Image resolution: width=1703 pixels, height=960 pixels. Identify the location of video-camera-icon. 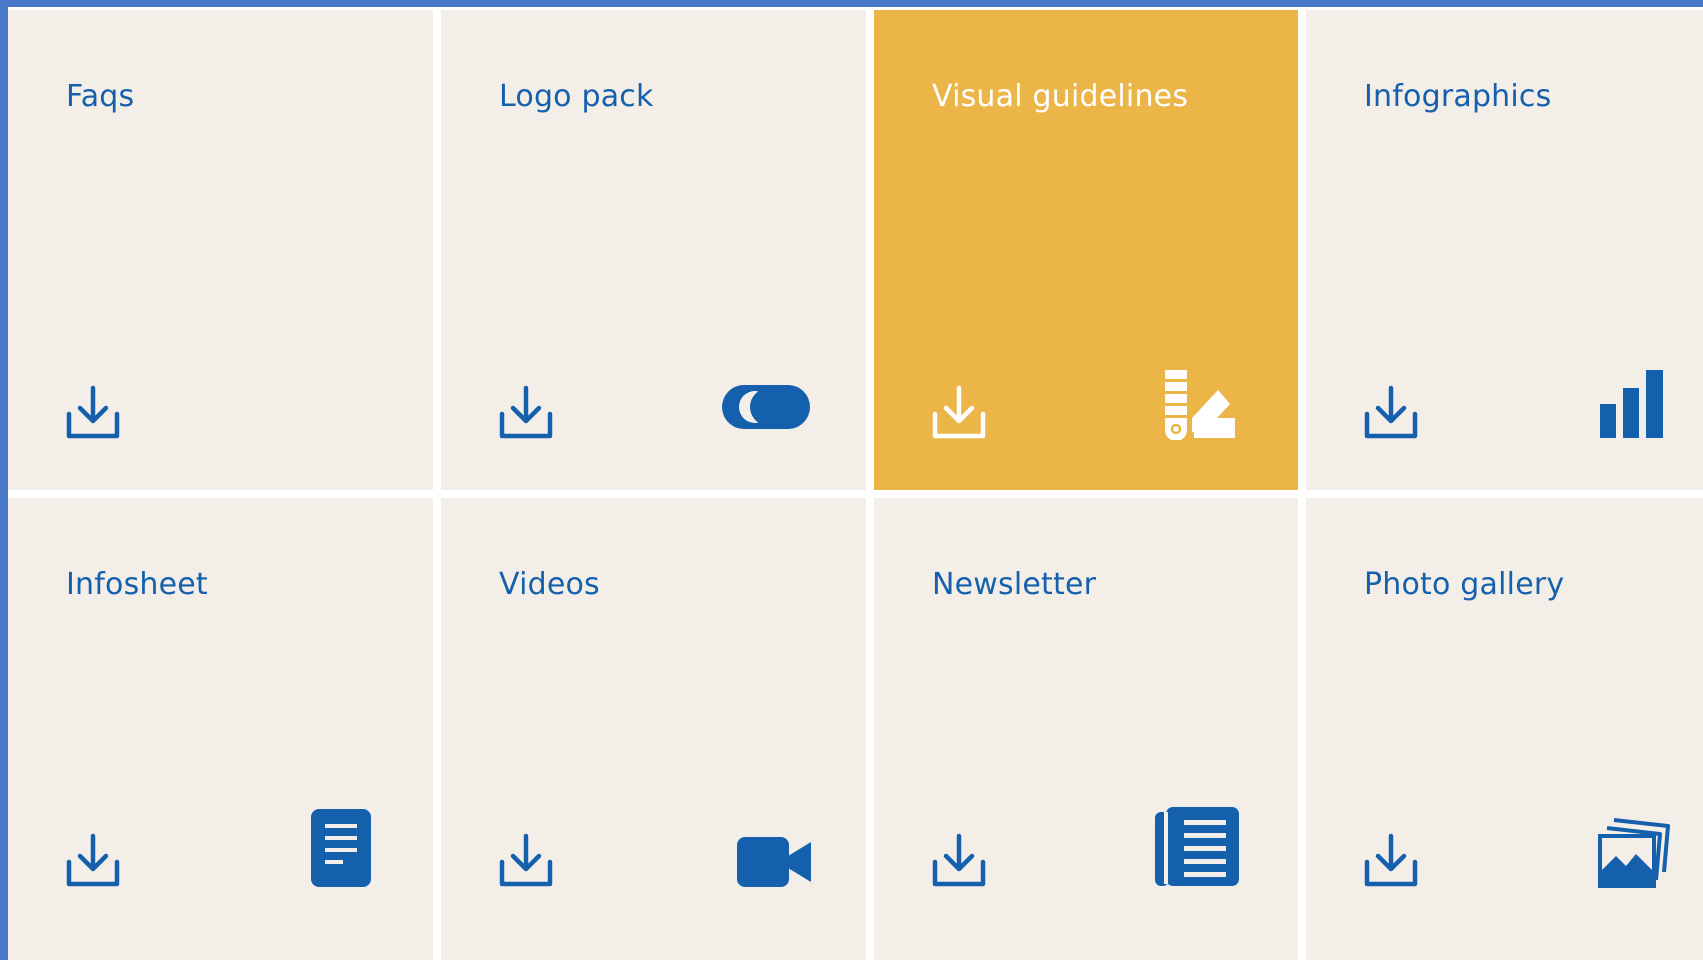
(774, 862).